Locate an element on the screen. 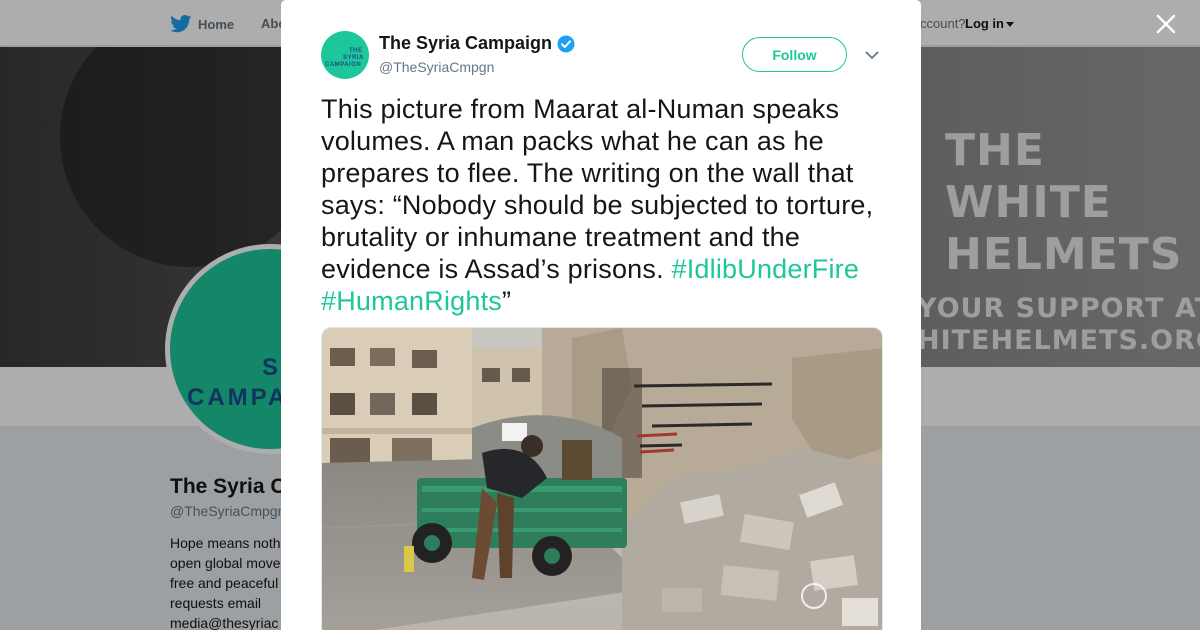 This screenshot has width=1200, height=630. tweet-author-avatar: THE SYRIA CAMPAIGN is located at coordinates (345, 55).